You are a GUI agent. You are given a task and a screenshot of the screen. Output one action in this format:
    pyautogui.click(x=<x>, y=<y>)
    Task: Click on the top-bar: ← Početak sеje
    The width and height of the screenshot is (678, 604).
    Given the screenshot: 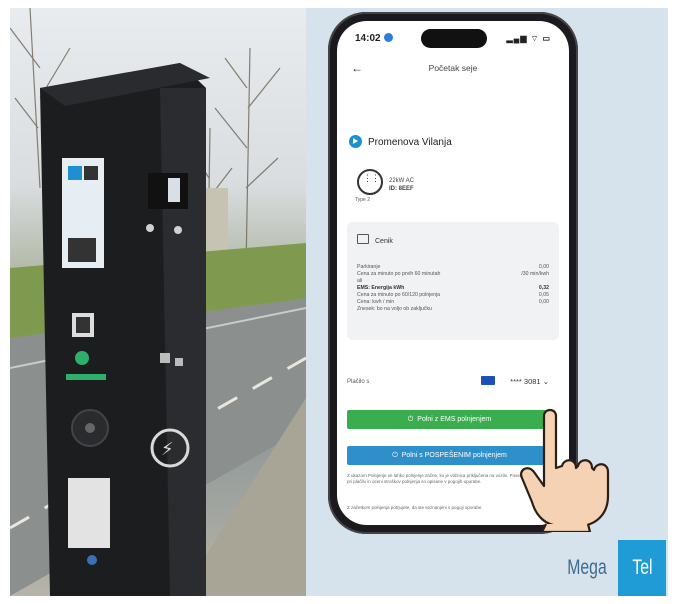 What is the action you would take?
    pyautogui.click(x=453, y=70)
    